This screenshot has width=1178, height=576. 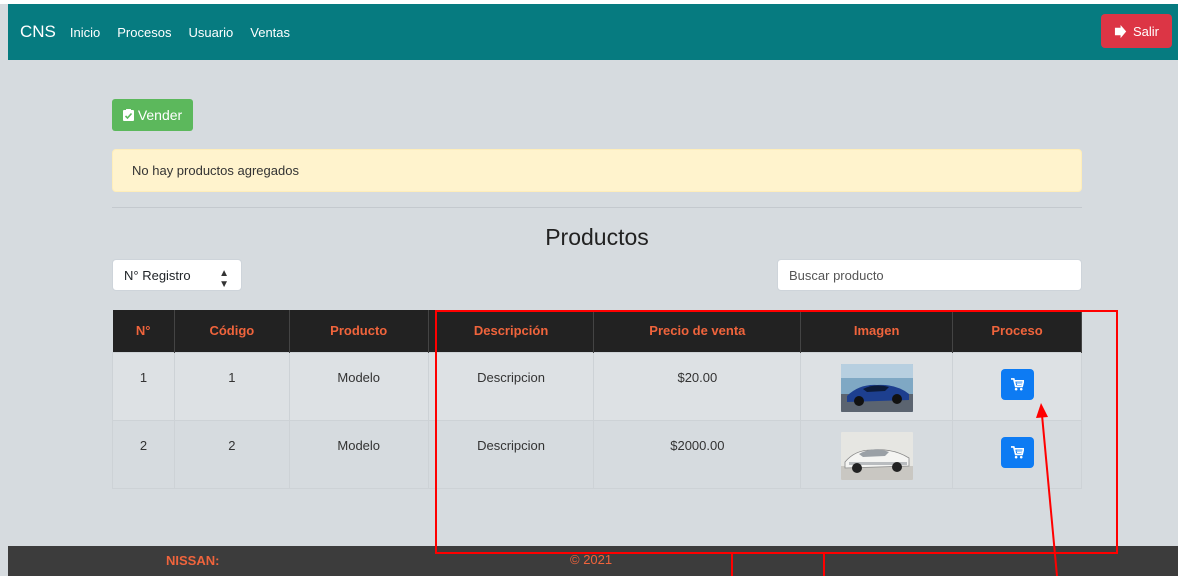 I want to click on annotation-arrow, so click(x=1047, y=489).